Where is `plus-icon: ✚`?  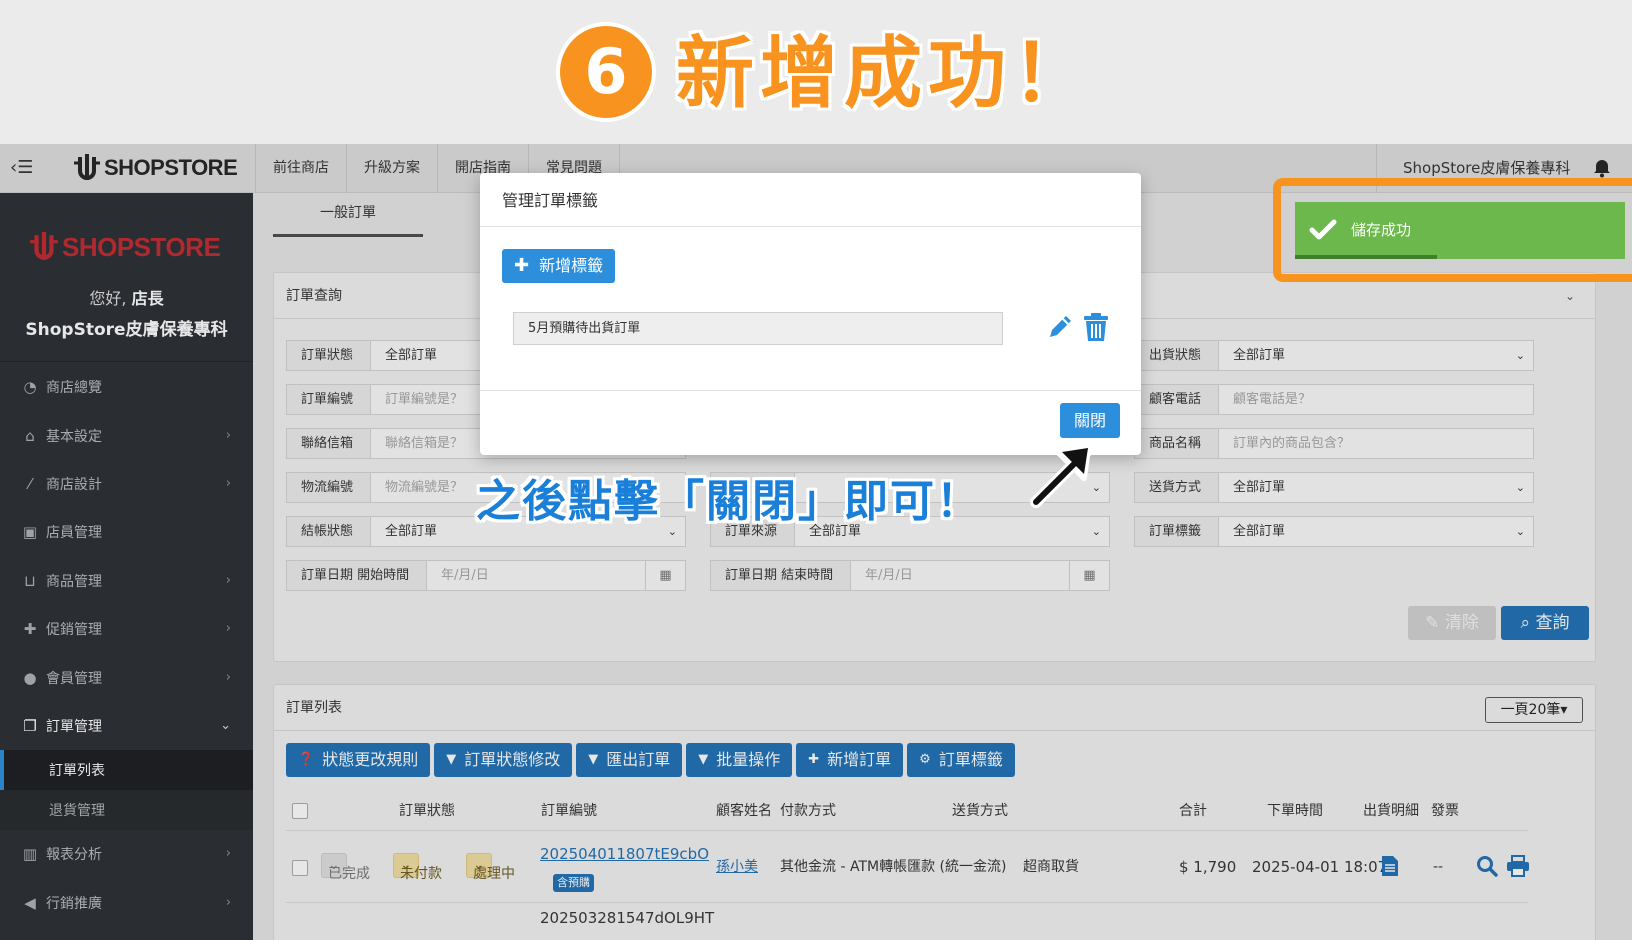 plus-icon: ✚ is located at coordinates (522, 265).